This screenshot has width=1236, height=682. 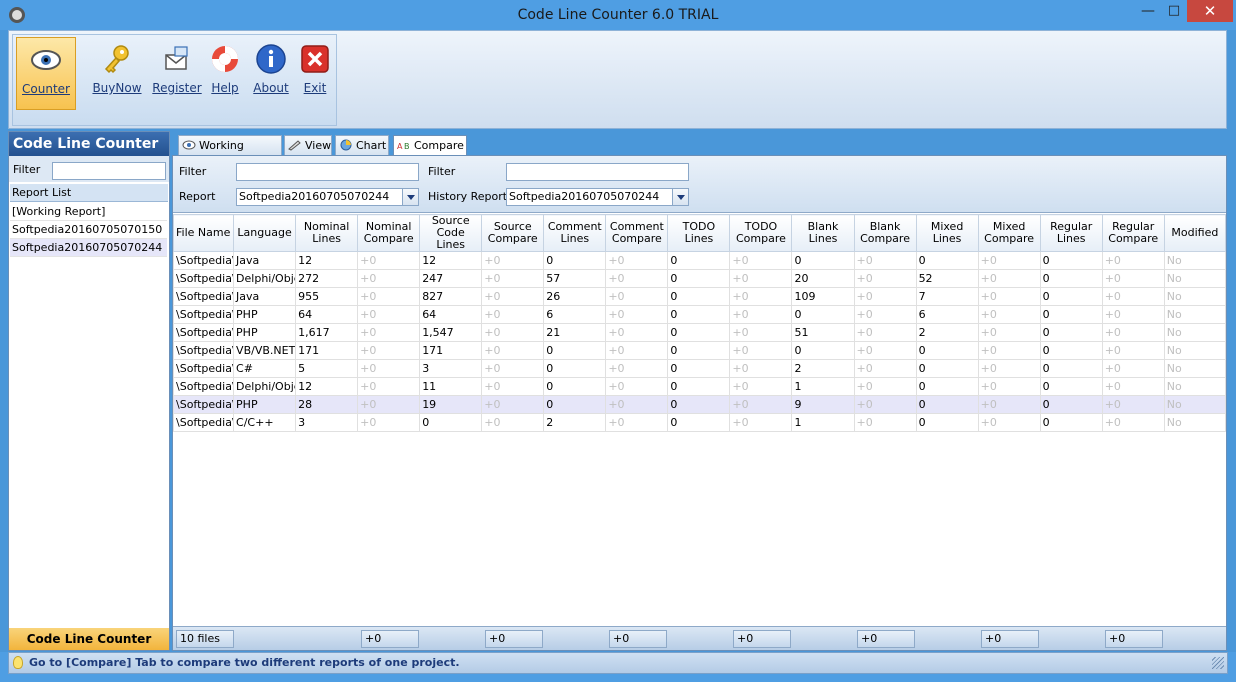 I want to click on minimize-button: —, so click(x=1148, y=11).